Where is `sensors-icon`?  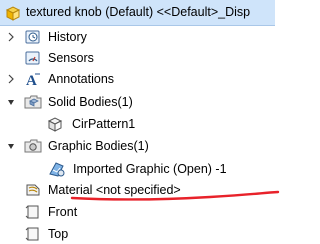
sensors-icon is located at coordinates (32, 58).